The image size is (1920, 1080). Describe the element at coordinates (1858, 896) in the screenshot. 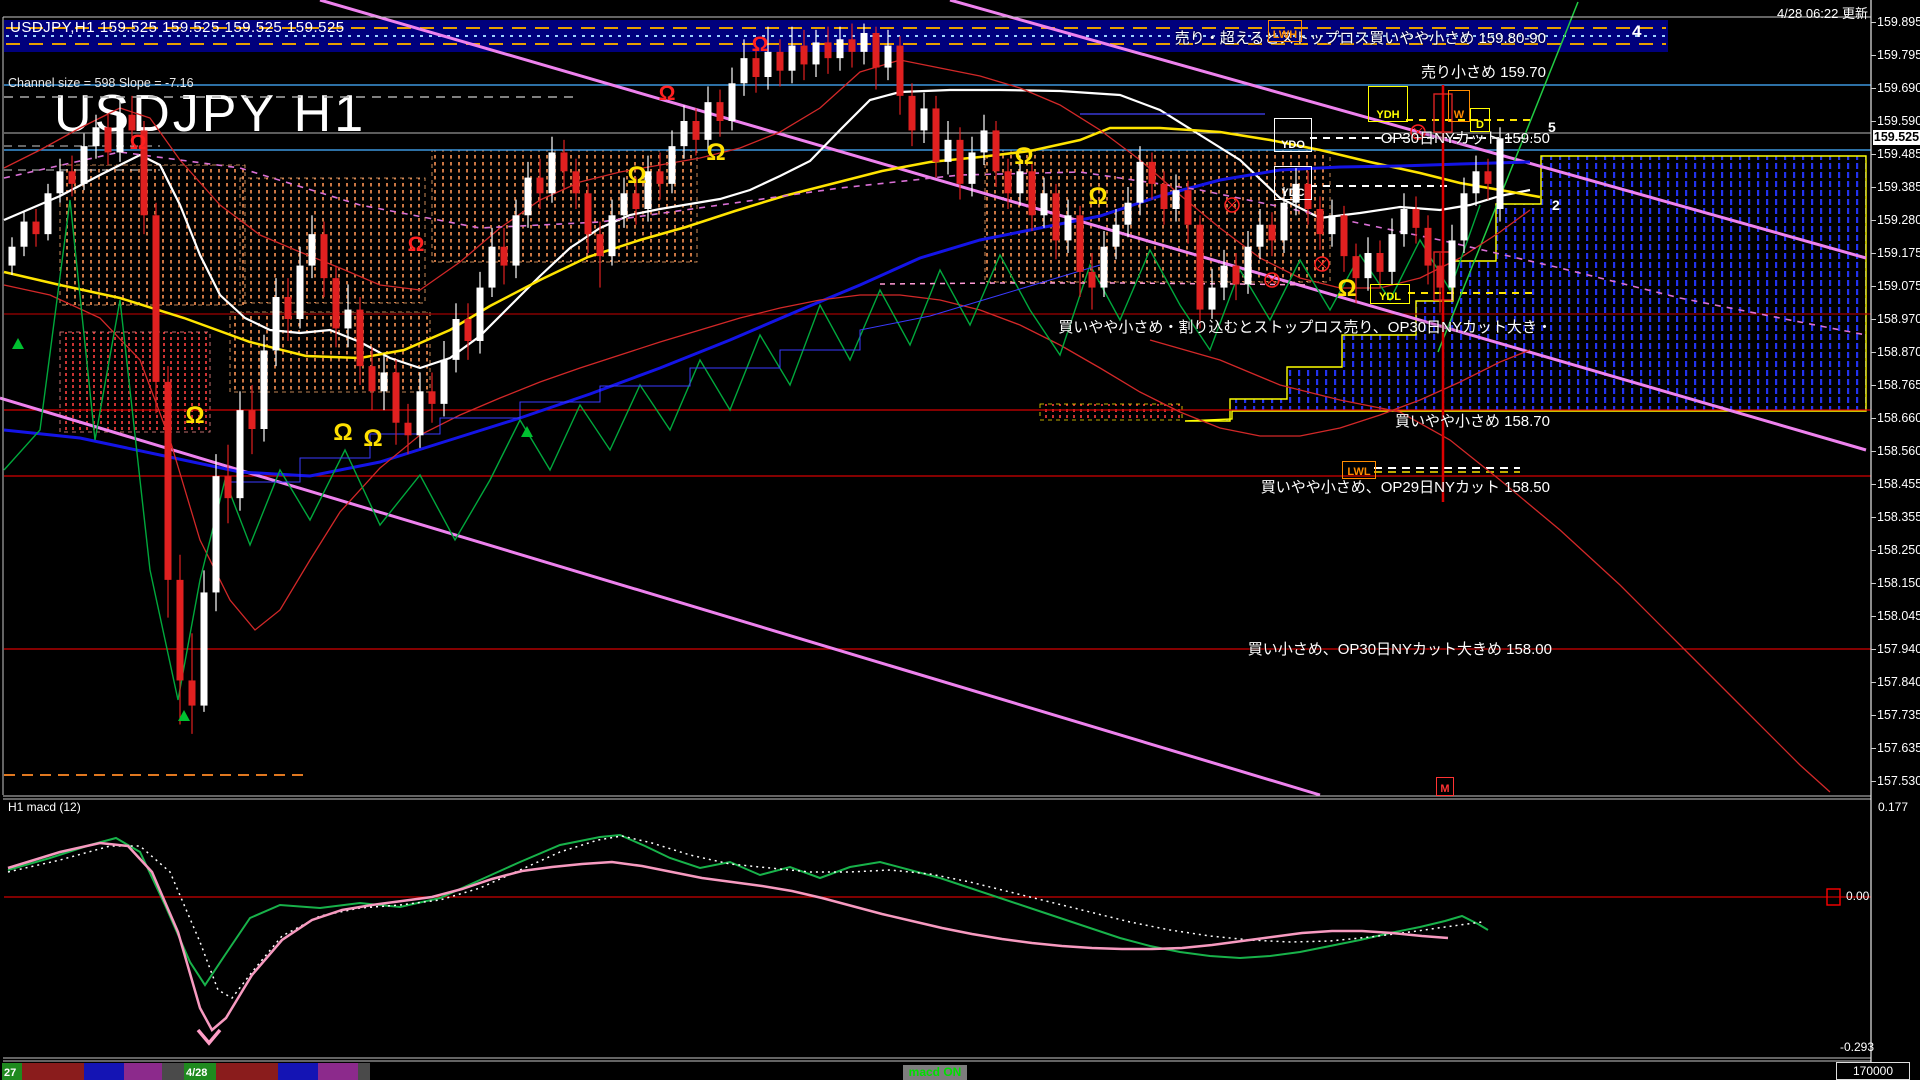

I see `macd-scale-zero: 0.00` at that location.